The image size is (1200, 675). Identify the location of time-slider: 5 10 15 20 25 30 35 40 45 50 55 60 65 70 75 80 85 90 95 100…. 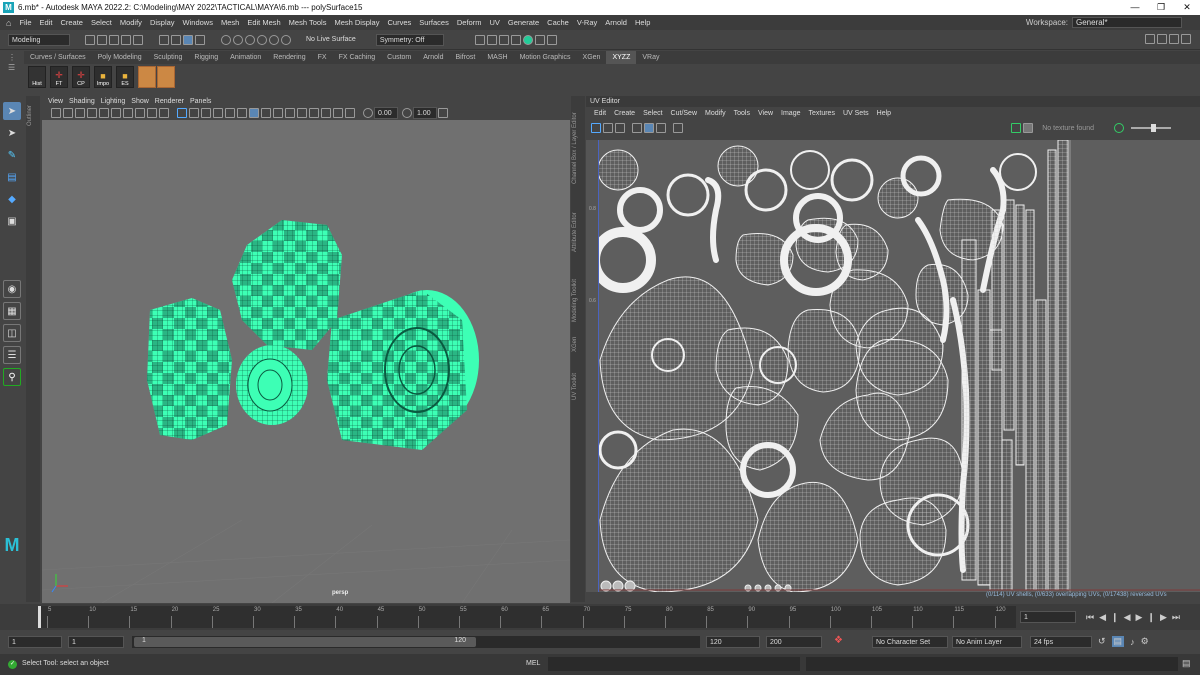
(600, 617).